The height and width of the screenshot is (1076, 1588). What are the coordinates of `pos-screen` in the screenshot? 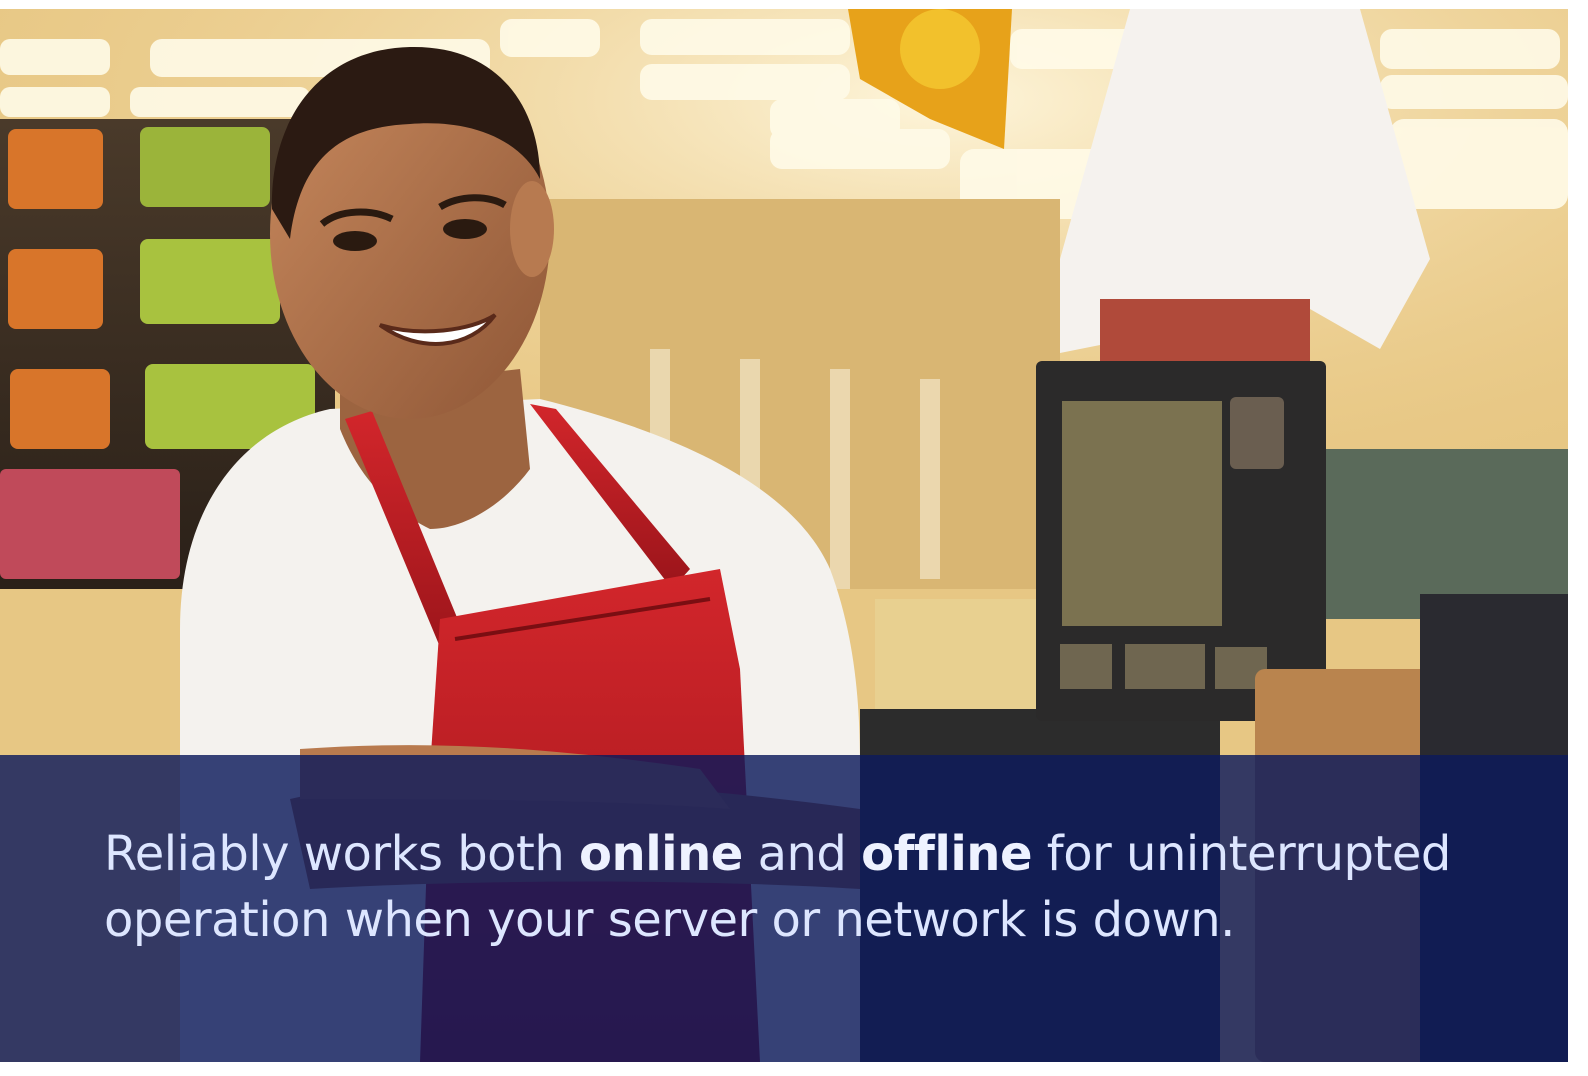 It's located at (1142, 513).